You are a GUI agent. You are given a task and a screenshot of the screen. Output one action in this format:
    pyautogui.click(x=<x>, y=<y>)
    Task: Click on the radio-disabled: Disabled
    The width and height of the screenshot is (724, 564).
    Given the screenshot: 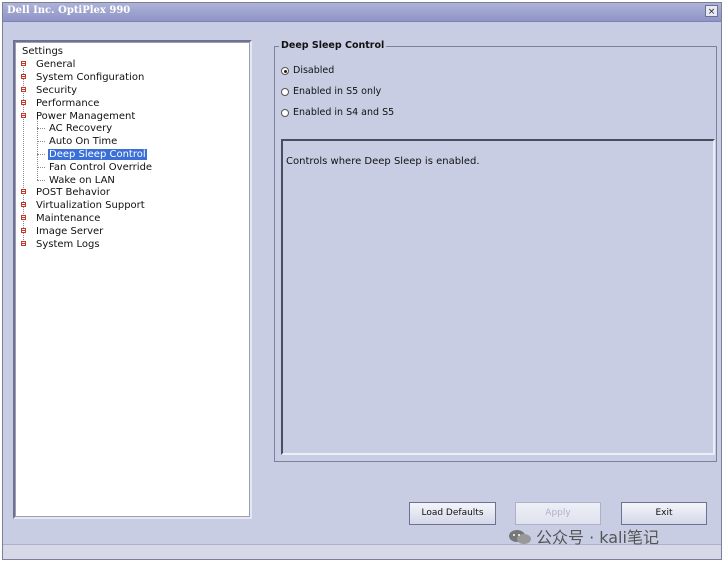 What is the action you would take?
    pyautogui.click(x=307, y=70)
    